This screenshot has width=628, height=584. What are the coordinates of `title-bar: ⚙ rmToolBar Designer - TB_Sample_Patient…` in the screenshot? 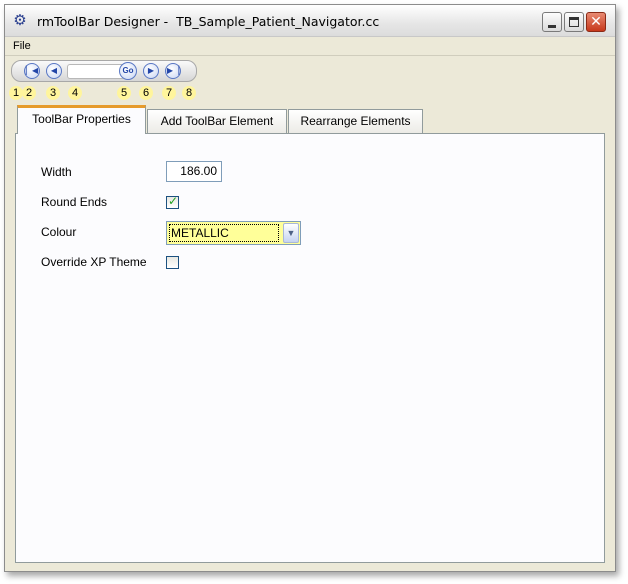 It's located at (310, 21).